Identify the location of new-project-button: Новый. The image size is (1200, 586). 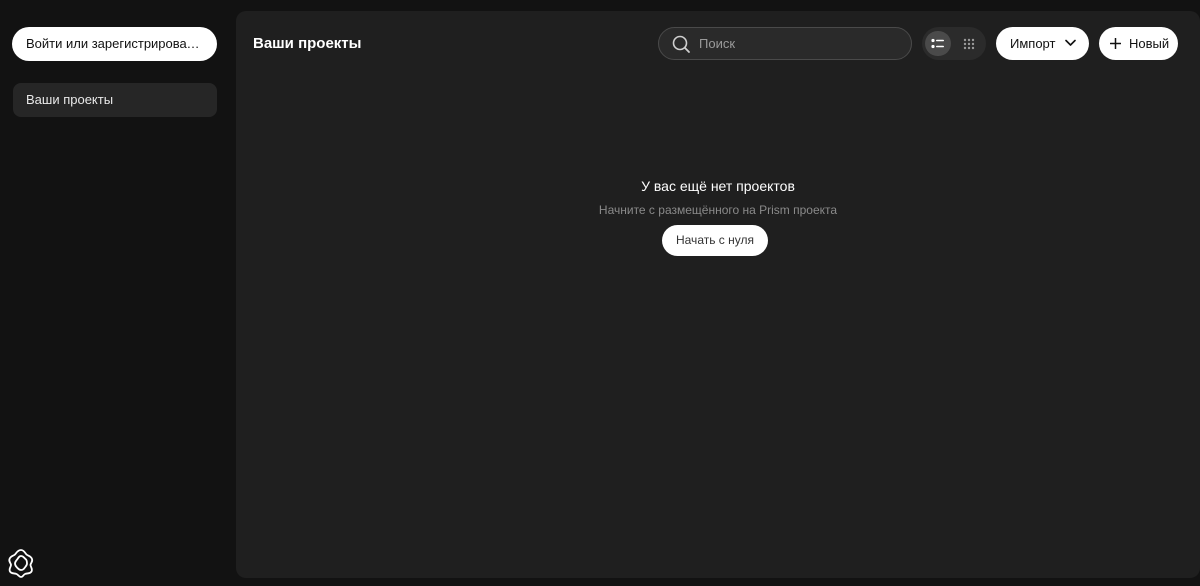
(1138, 43).